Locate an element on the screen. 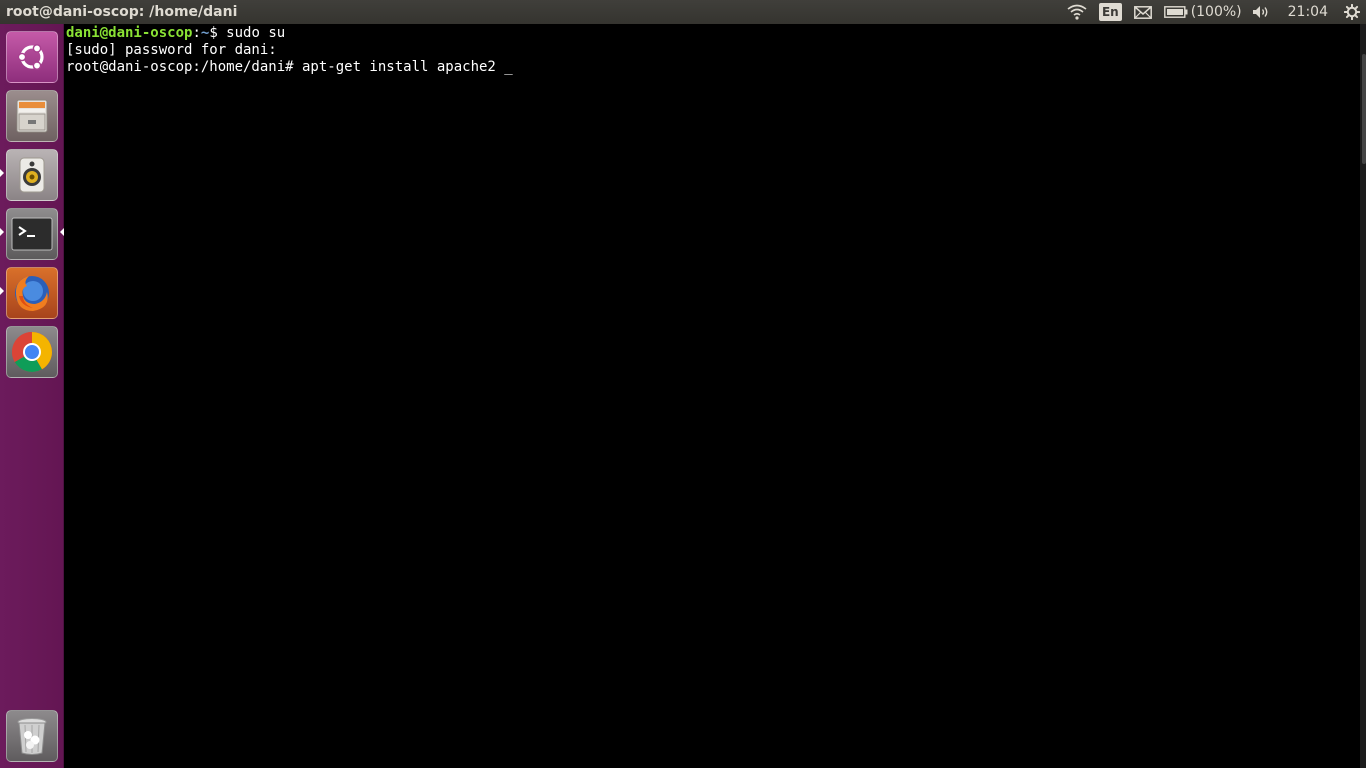 The width and height of the screenshot is (1366, 768). battery-percent: (100%) is located at coordinates (1216, 12).